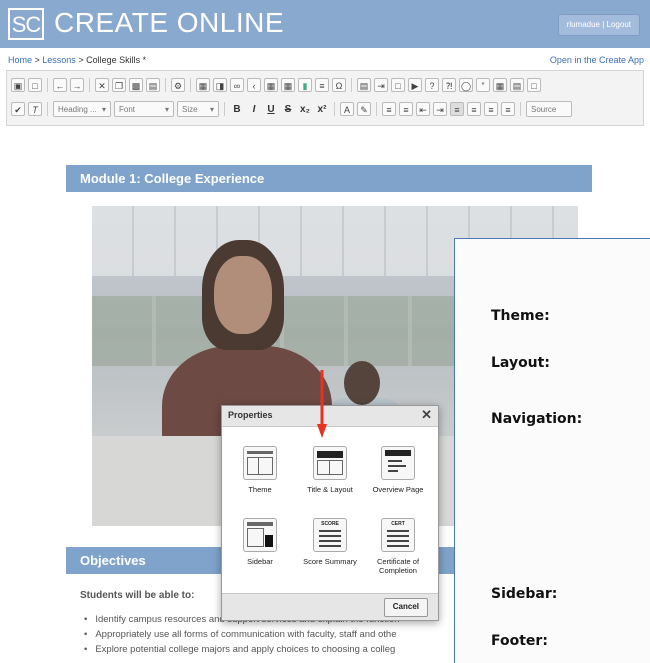 The width and height of the screenshot is (650, 663). Describe the element at coordinates (330, 561) in the screenshot. I see `score-summary-tile-label: Score Summary` at that location.